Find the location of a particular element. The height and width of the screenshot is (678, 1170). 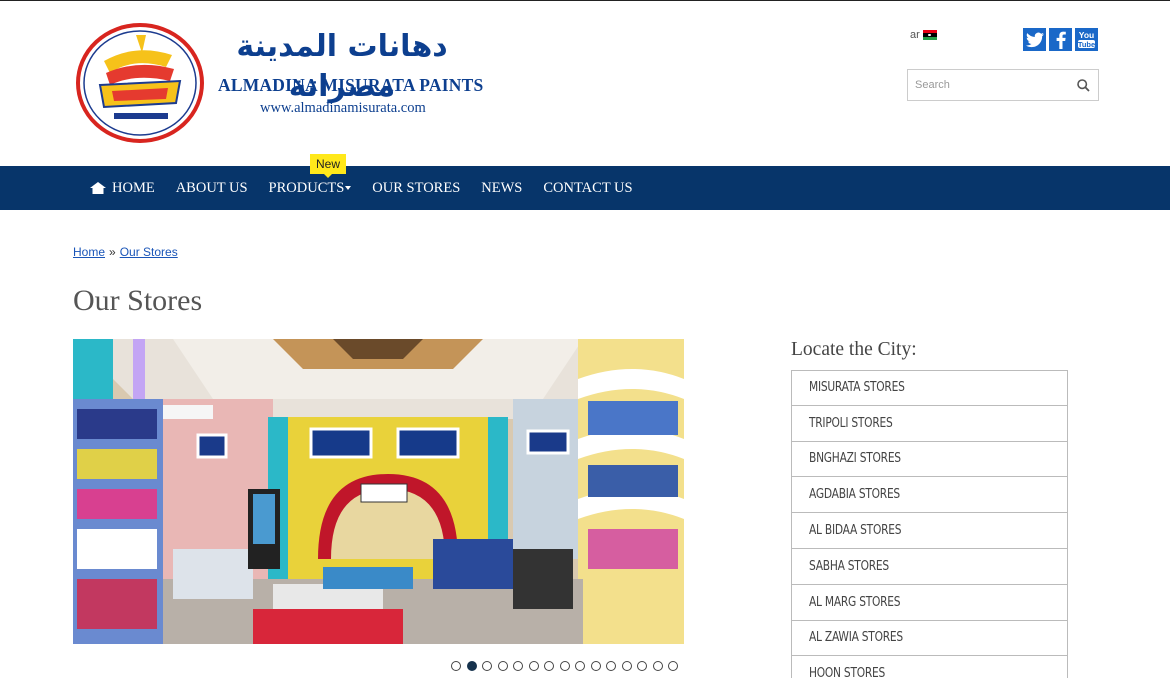

facebook-icon is located at coordinates (1060, 39).